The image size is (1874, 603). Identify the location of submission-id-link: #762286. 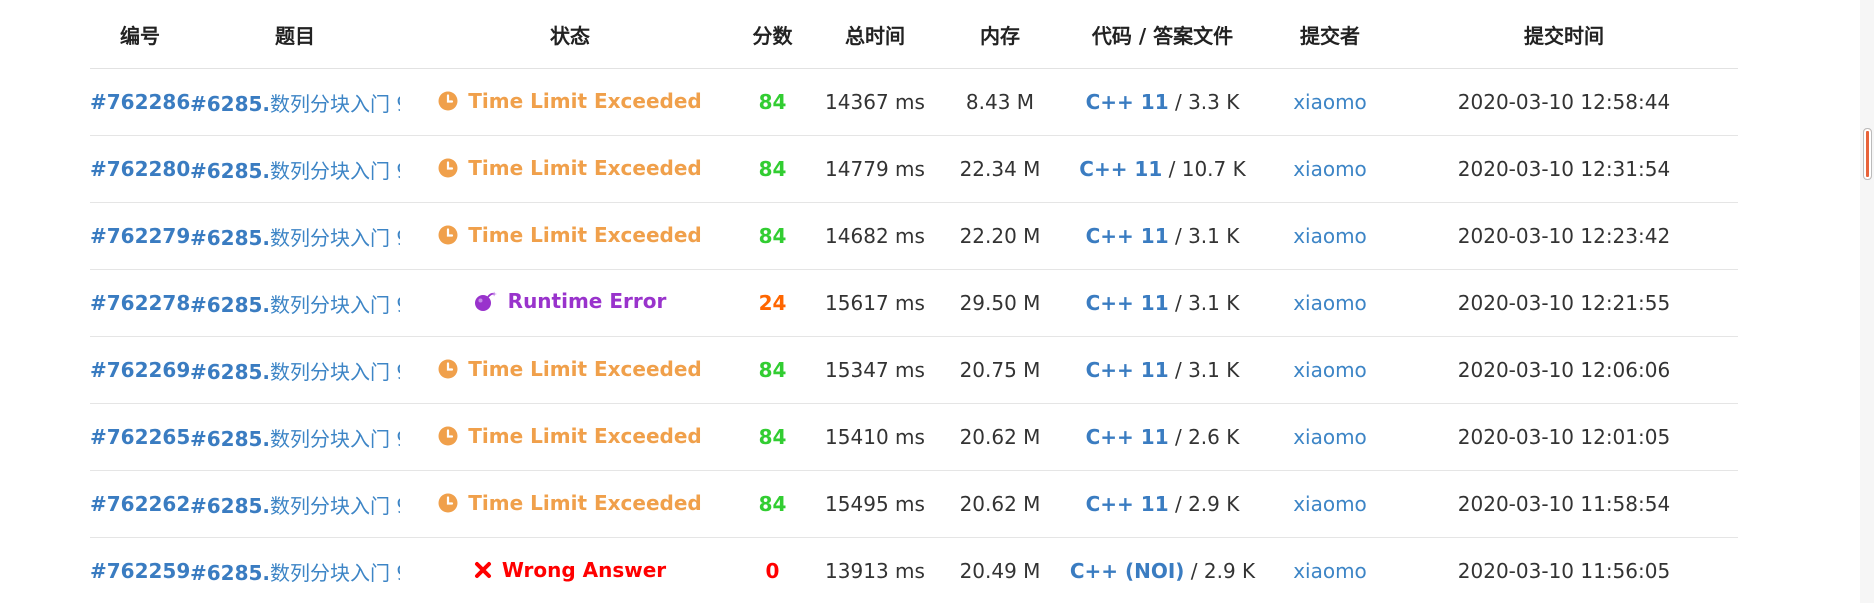
(140, 102).